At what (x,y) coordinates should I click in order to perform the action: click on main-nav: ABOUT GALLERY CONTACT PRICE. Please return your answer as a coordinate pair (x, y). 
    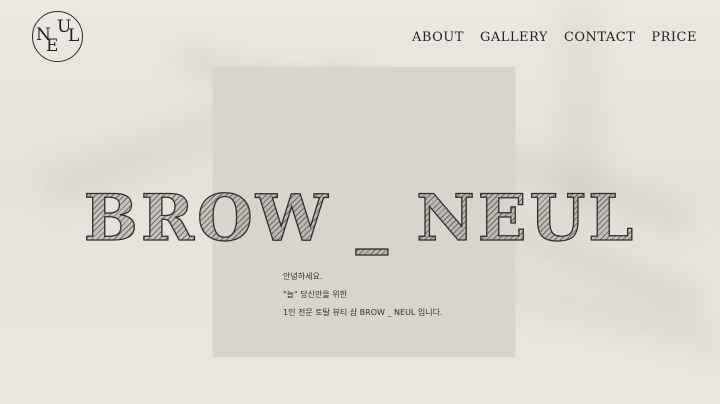
    Looking at the image, I should click on (554, 37).